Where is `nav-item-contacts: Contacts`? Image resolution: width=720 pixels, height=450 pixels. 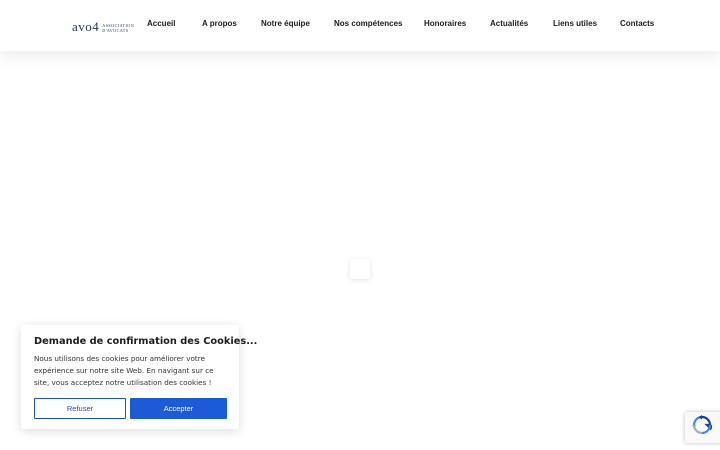 nav-item-contacts: Contacts is located at coordinates (637, 23).